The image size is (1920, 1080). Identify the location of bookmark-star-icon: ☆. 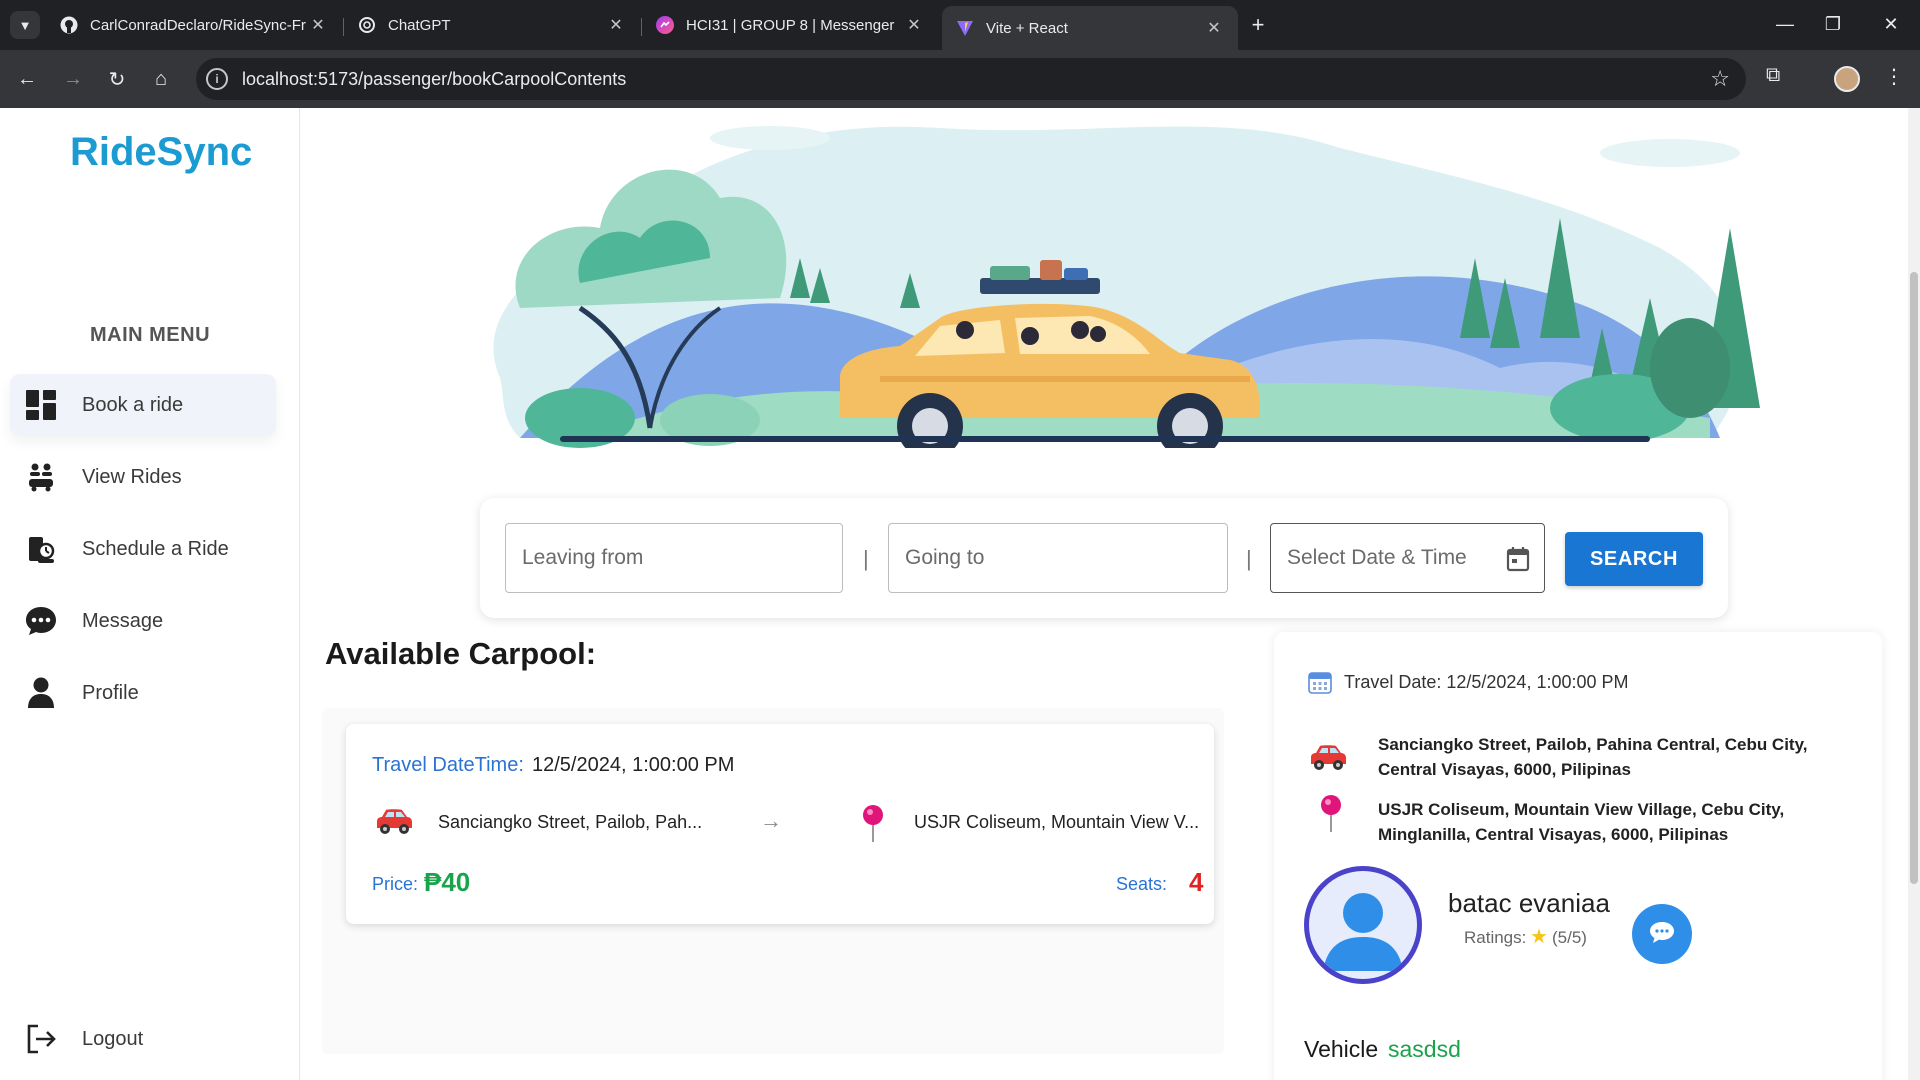
(1720, 79).